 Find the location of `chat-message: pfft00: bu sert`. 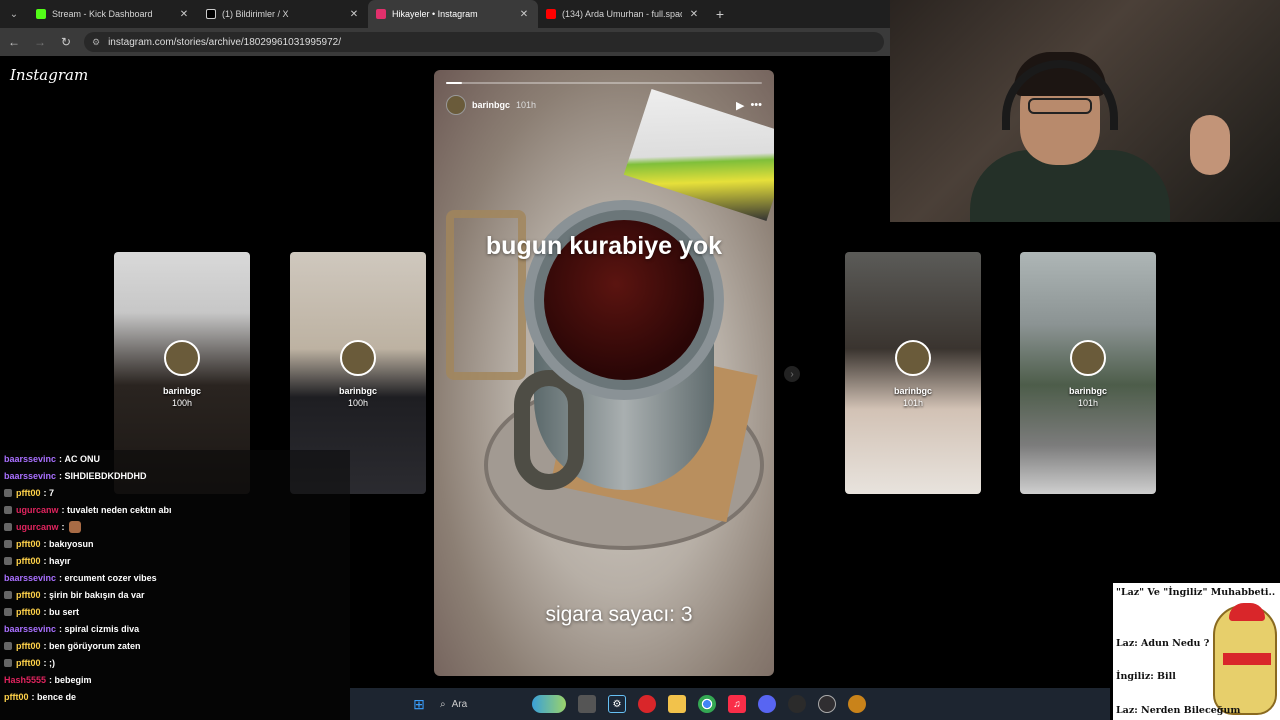

chat-message: pfft00: bu sert is located at coordinates (175, 611).